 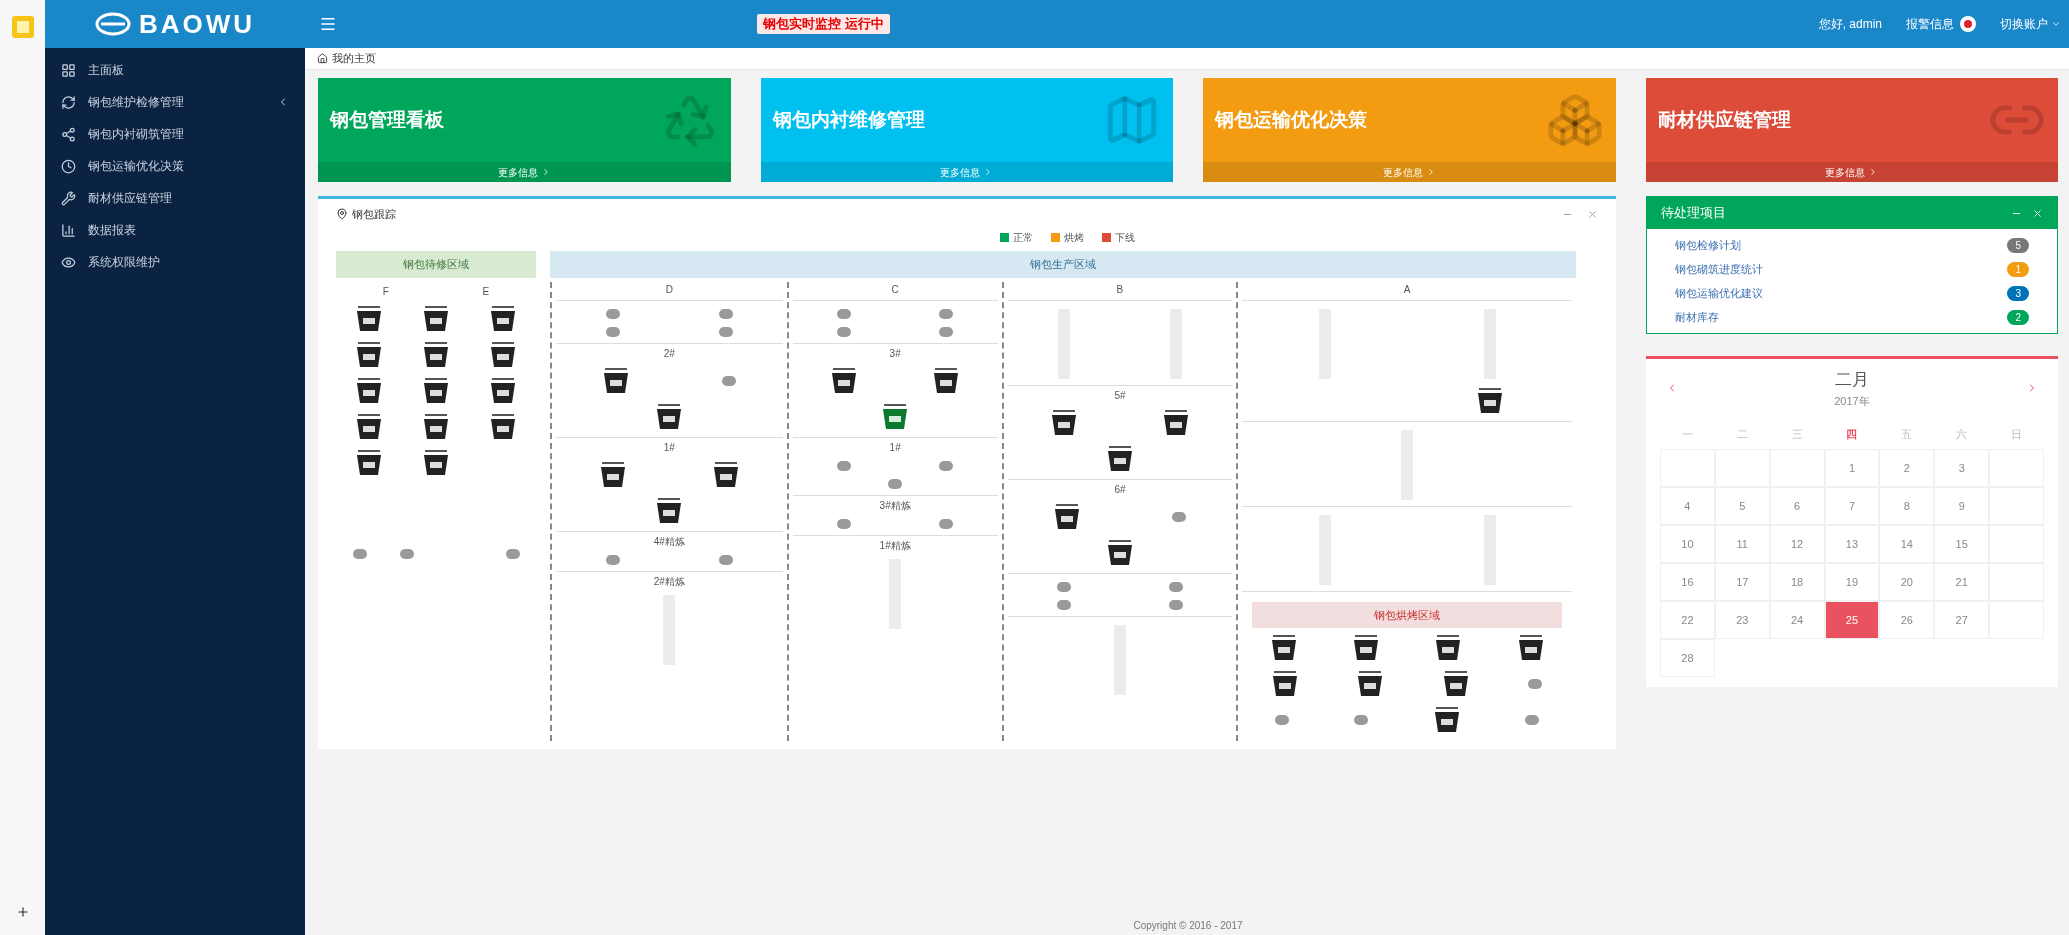 What do you see at coordinates (1962, 434) in the screenshot?
I see `weekday-label: 六` at bounding box center [1962, 434].